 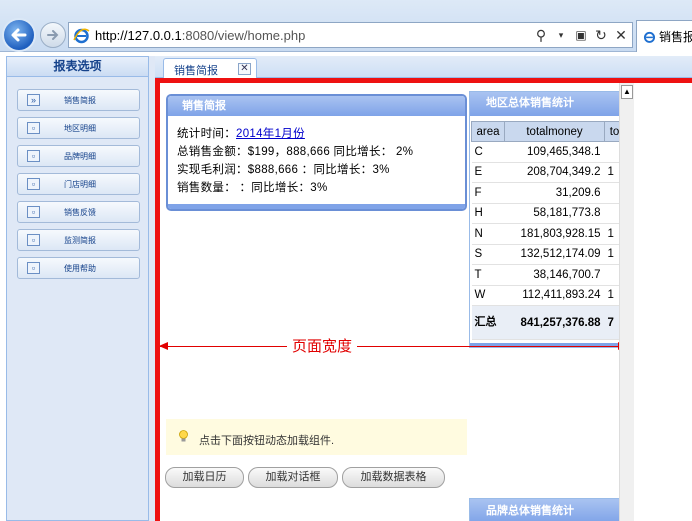 I want to click on table-row: H 58,181,773.8, so click(x=545, y=213).